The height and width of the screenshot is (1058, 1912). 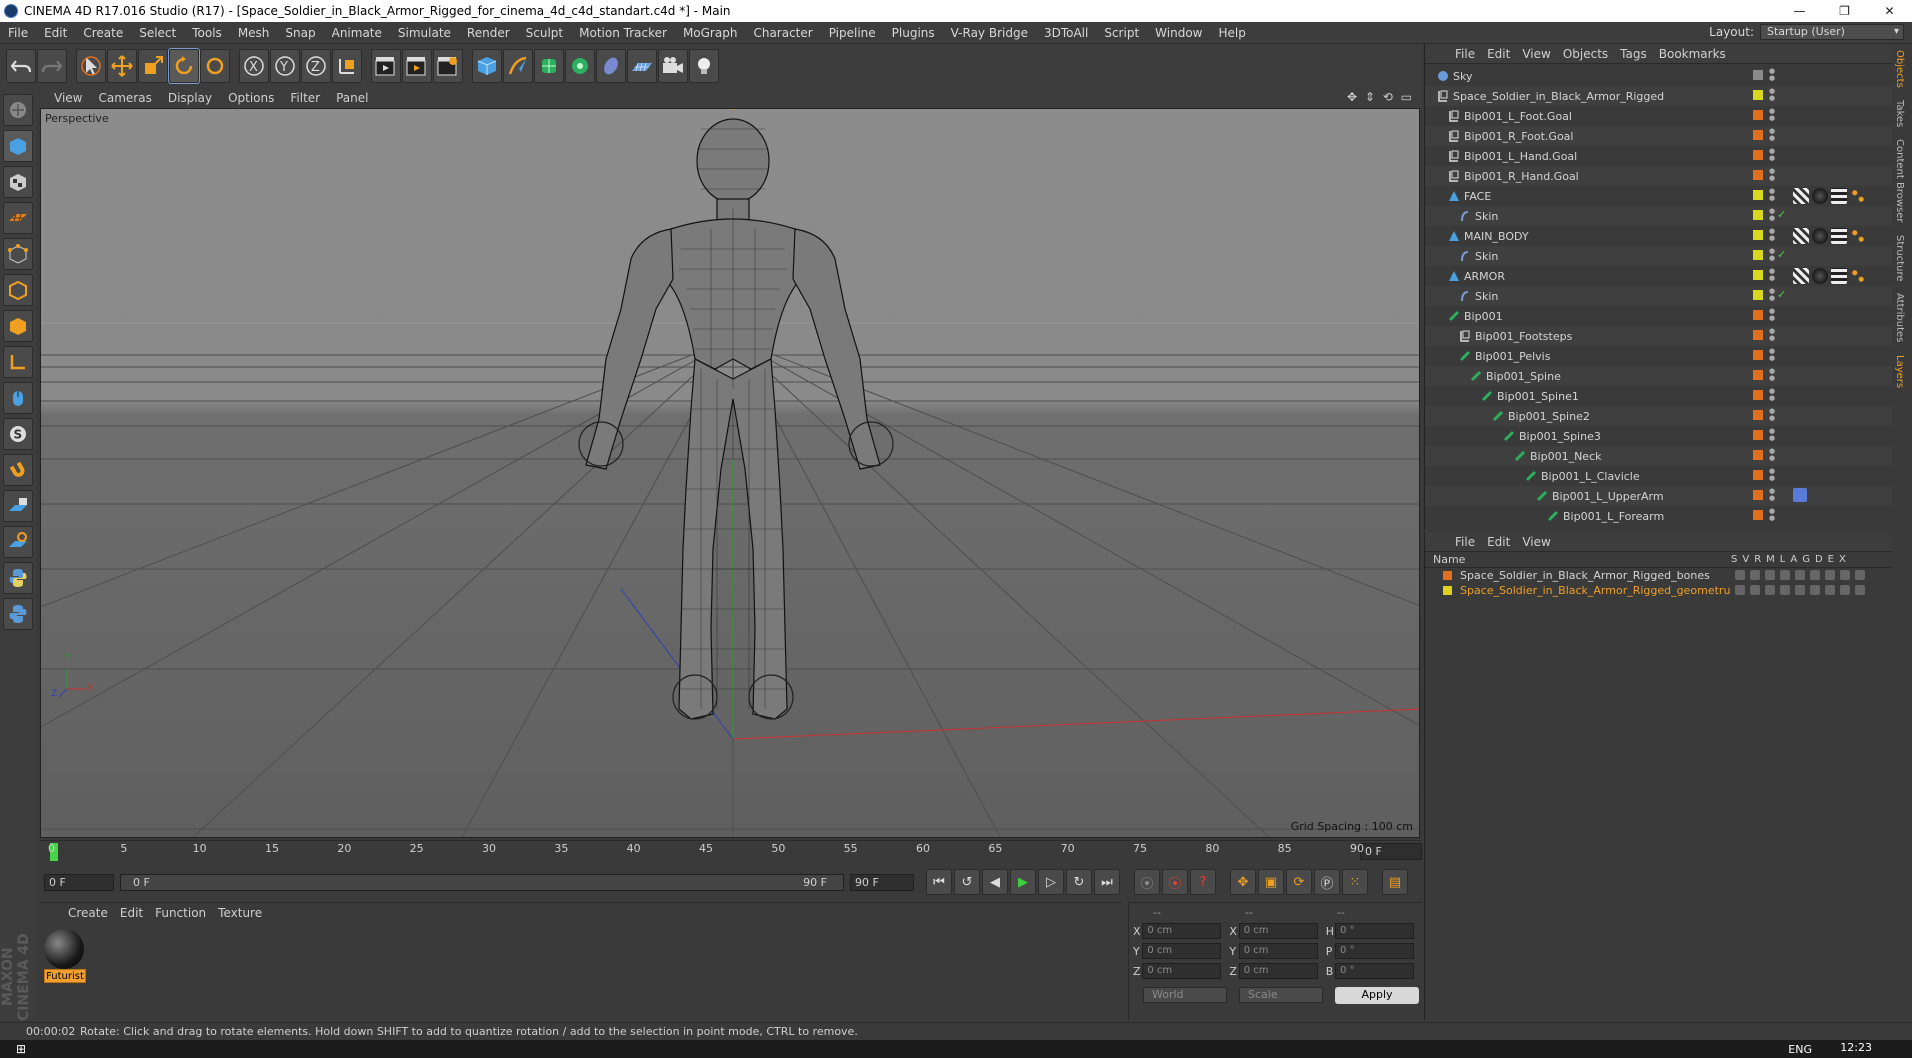 I want to click on menu-snap: Snap, so click(x=300, y=33).